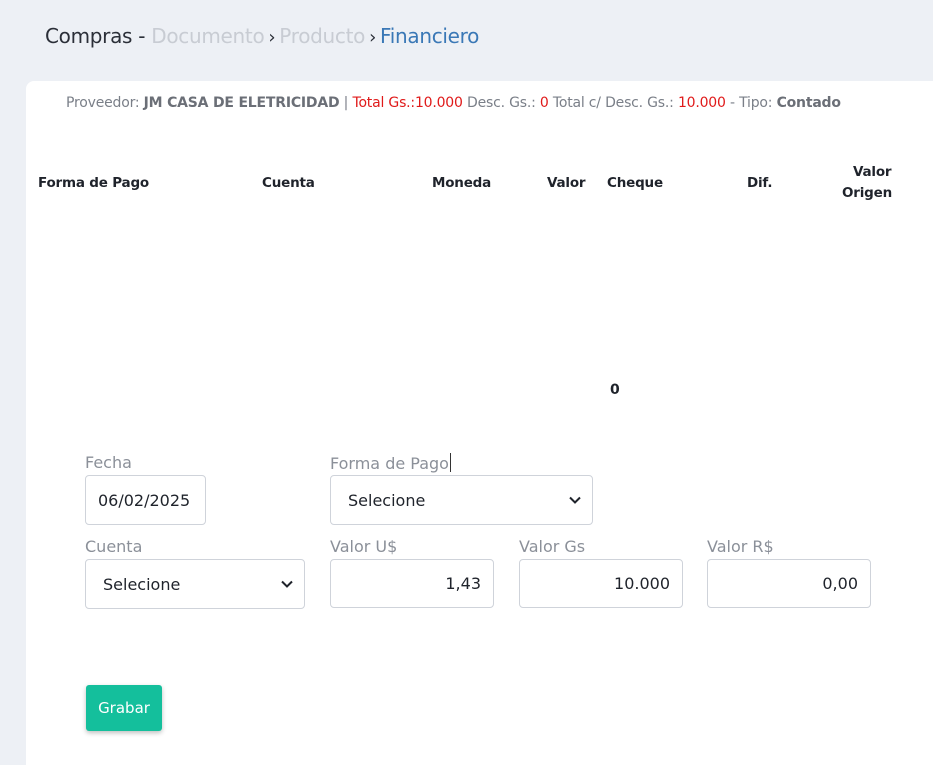 The height and width of the screenshot is (765, 933). Describe the element at coordinates (346, 103) in the screenshot. I see `summary-pipe: |` at that location.